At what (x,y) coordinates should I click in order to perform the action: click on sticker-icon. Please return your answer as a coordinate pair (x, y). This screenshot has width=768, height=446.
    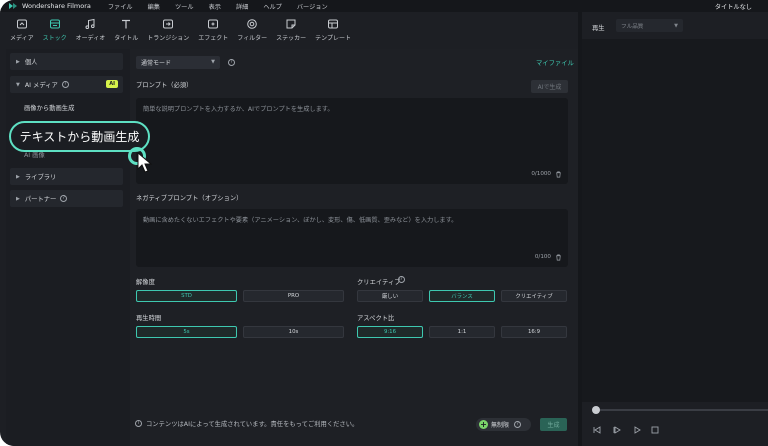
    Looking at the image, I should click on (291, 24).